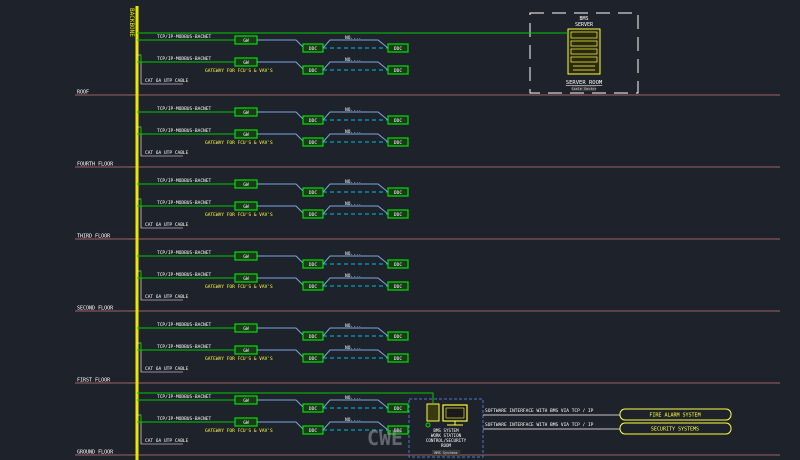 The image size is (800, 460). Describe the element at coordinates (584, 25) in the screenshot. I see `server-title-line2: SERVER` at that location.